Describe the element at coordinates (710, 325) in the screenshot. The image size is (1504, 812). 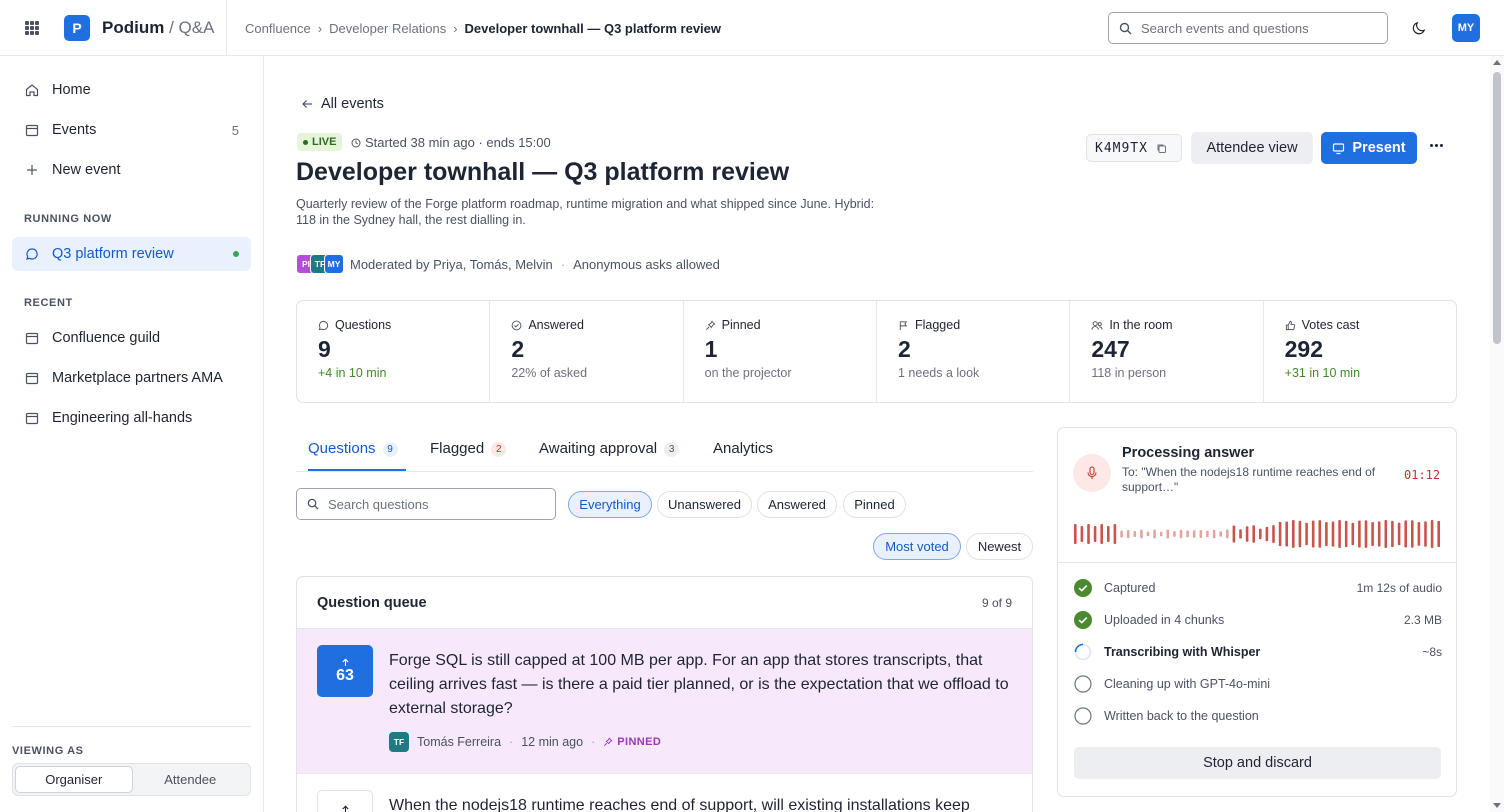
I see `pin-icon` at that location.